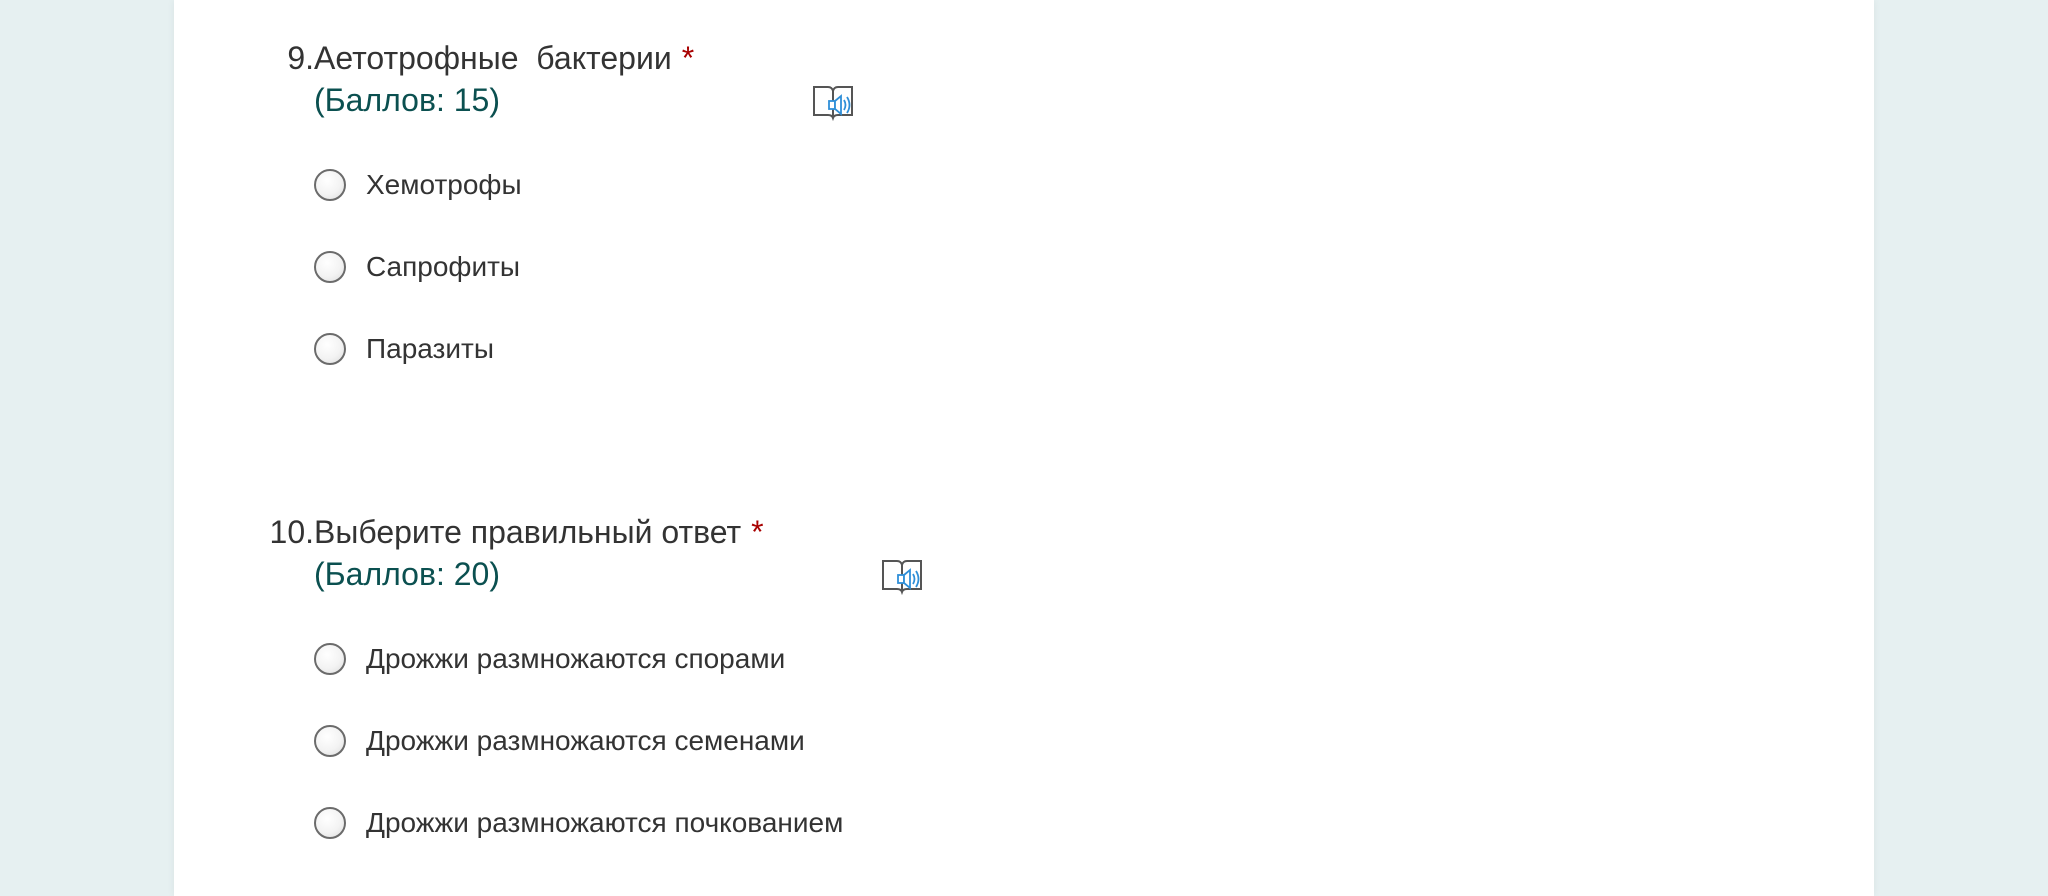 Image resolution: width=2048 pixels, height=896 pixels. Describe the element at coordinates (528, 532) in the screenshot. I see `question-title: Выберите правильный ответ` at that location.